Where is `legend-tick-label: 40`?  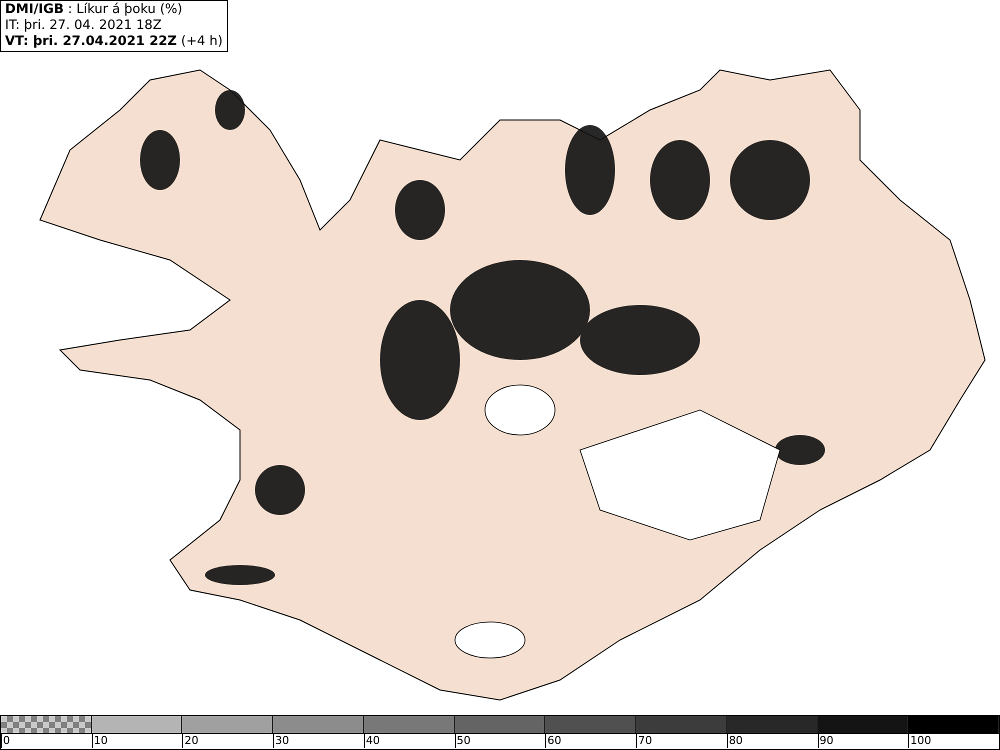 legend-tick-label: 40 is located at coordinates (372, 741).